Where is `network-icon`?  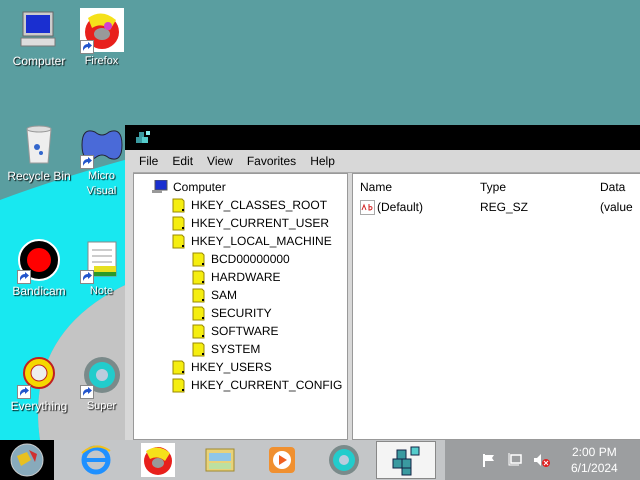 network-icon is located at coordinates (515, 460).